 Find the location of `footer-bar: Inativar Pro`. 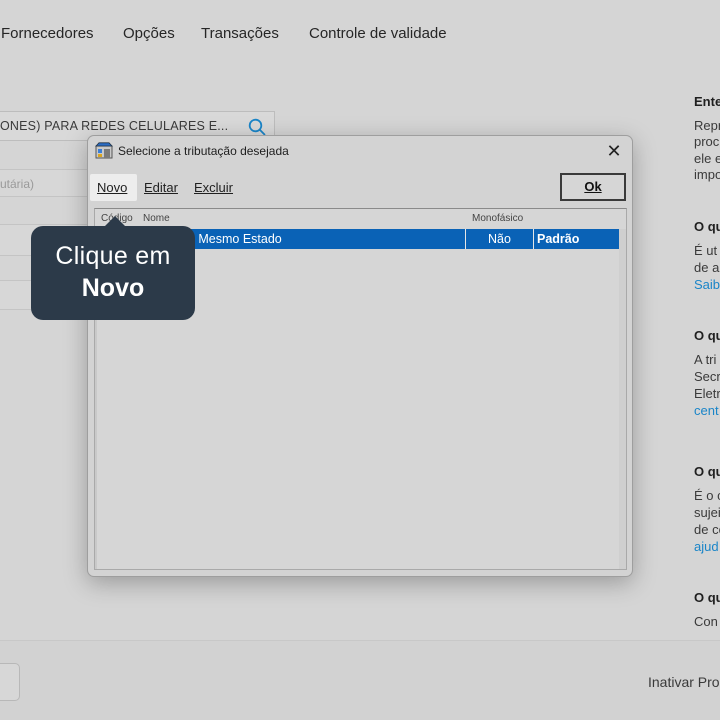

footer-bar: Inativar Pro is located at coordinates (360, 680).